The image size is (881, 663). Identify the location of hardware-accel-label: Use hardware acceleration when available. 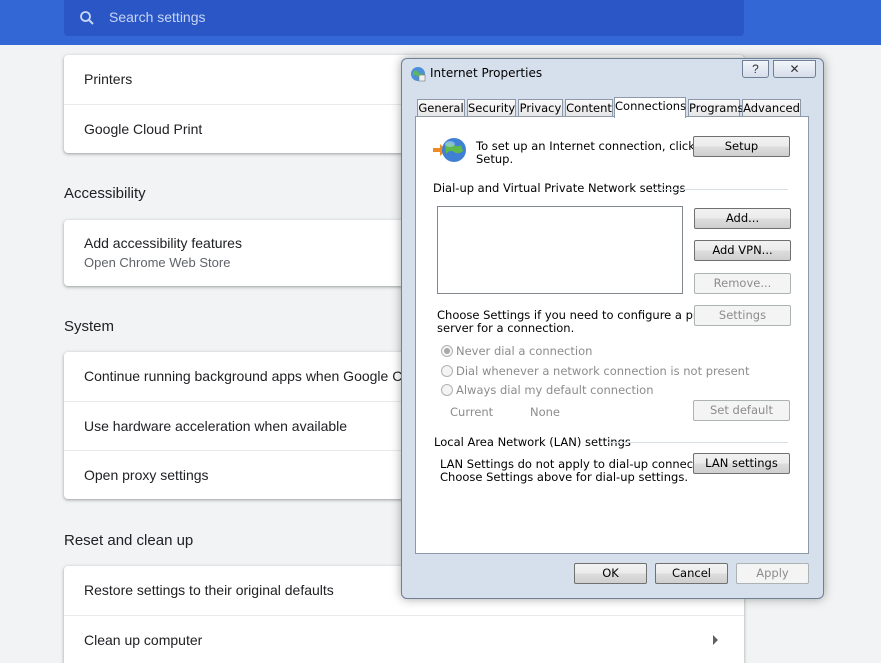
(216, 426).